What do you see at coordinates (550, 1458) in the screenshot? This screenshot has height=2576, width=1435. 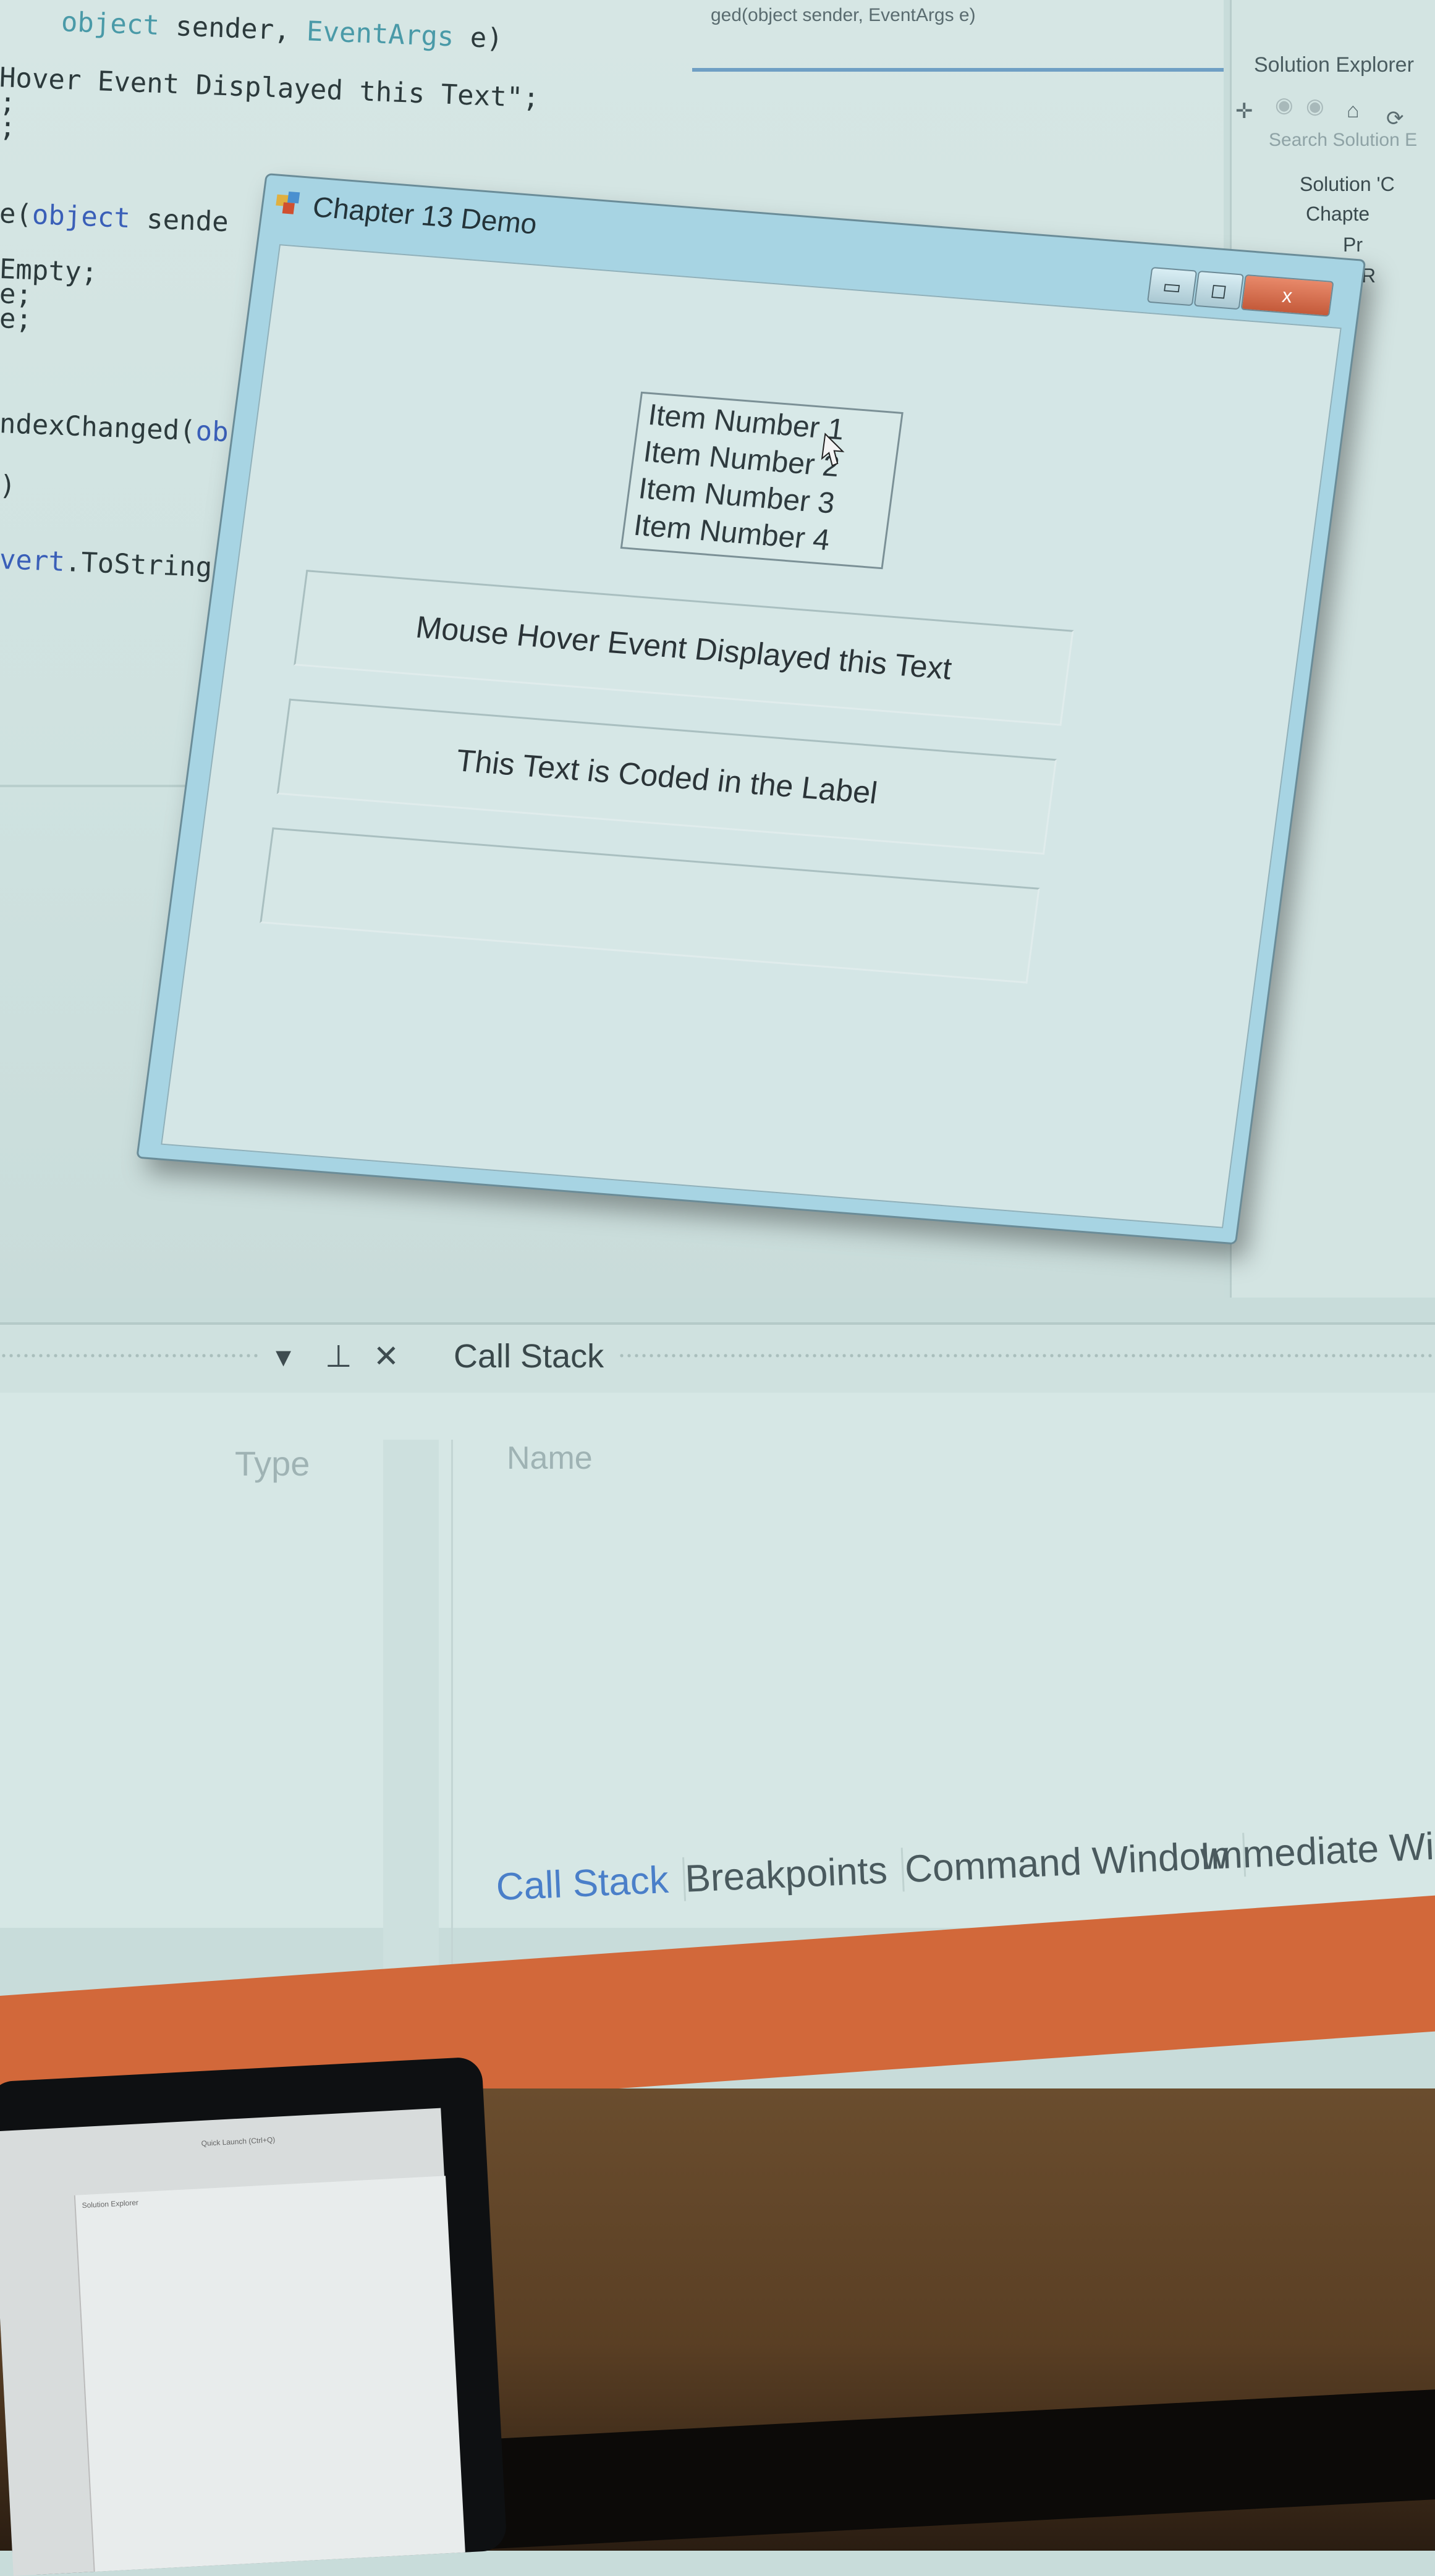 I see `name-column-header: Name` at bounding box center [550, 1458].